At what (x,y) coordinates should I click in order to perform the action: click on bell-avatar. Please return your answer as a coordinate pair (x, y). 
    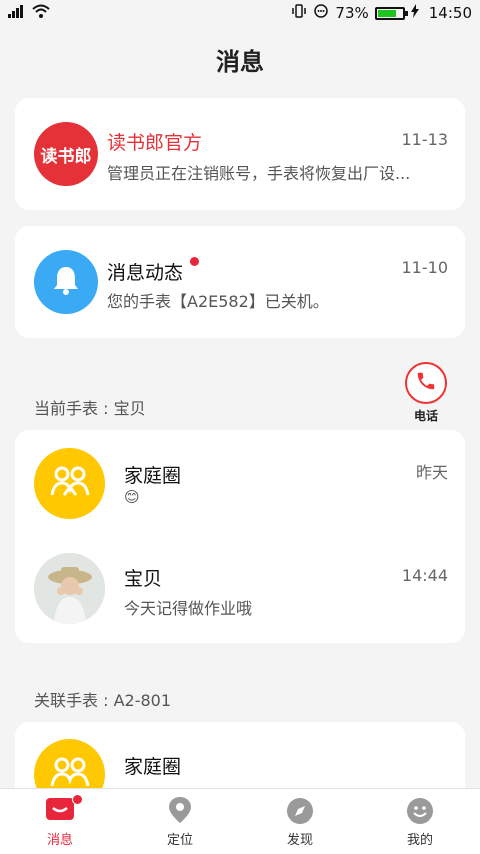
    Looking at the image, I should click on (66, 282).